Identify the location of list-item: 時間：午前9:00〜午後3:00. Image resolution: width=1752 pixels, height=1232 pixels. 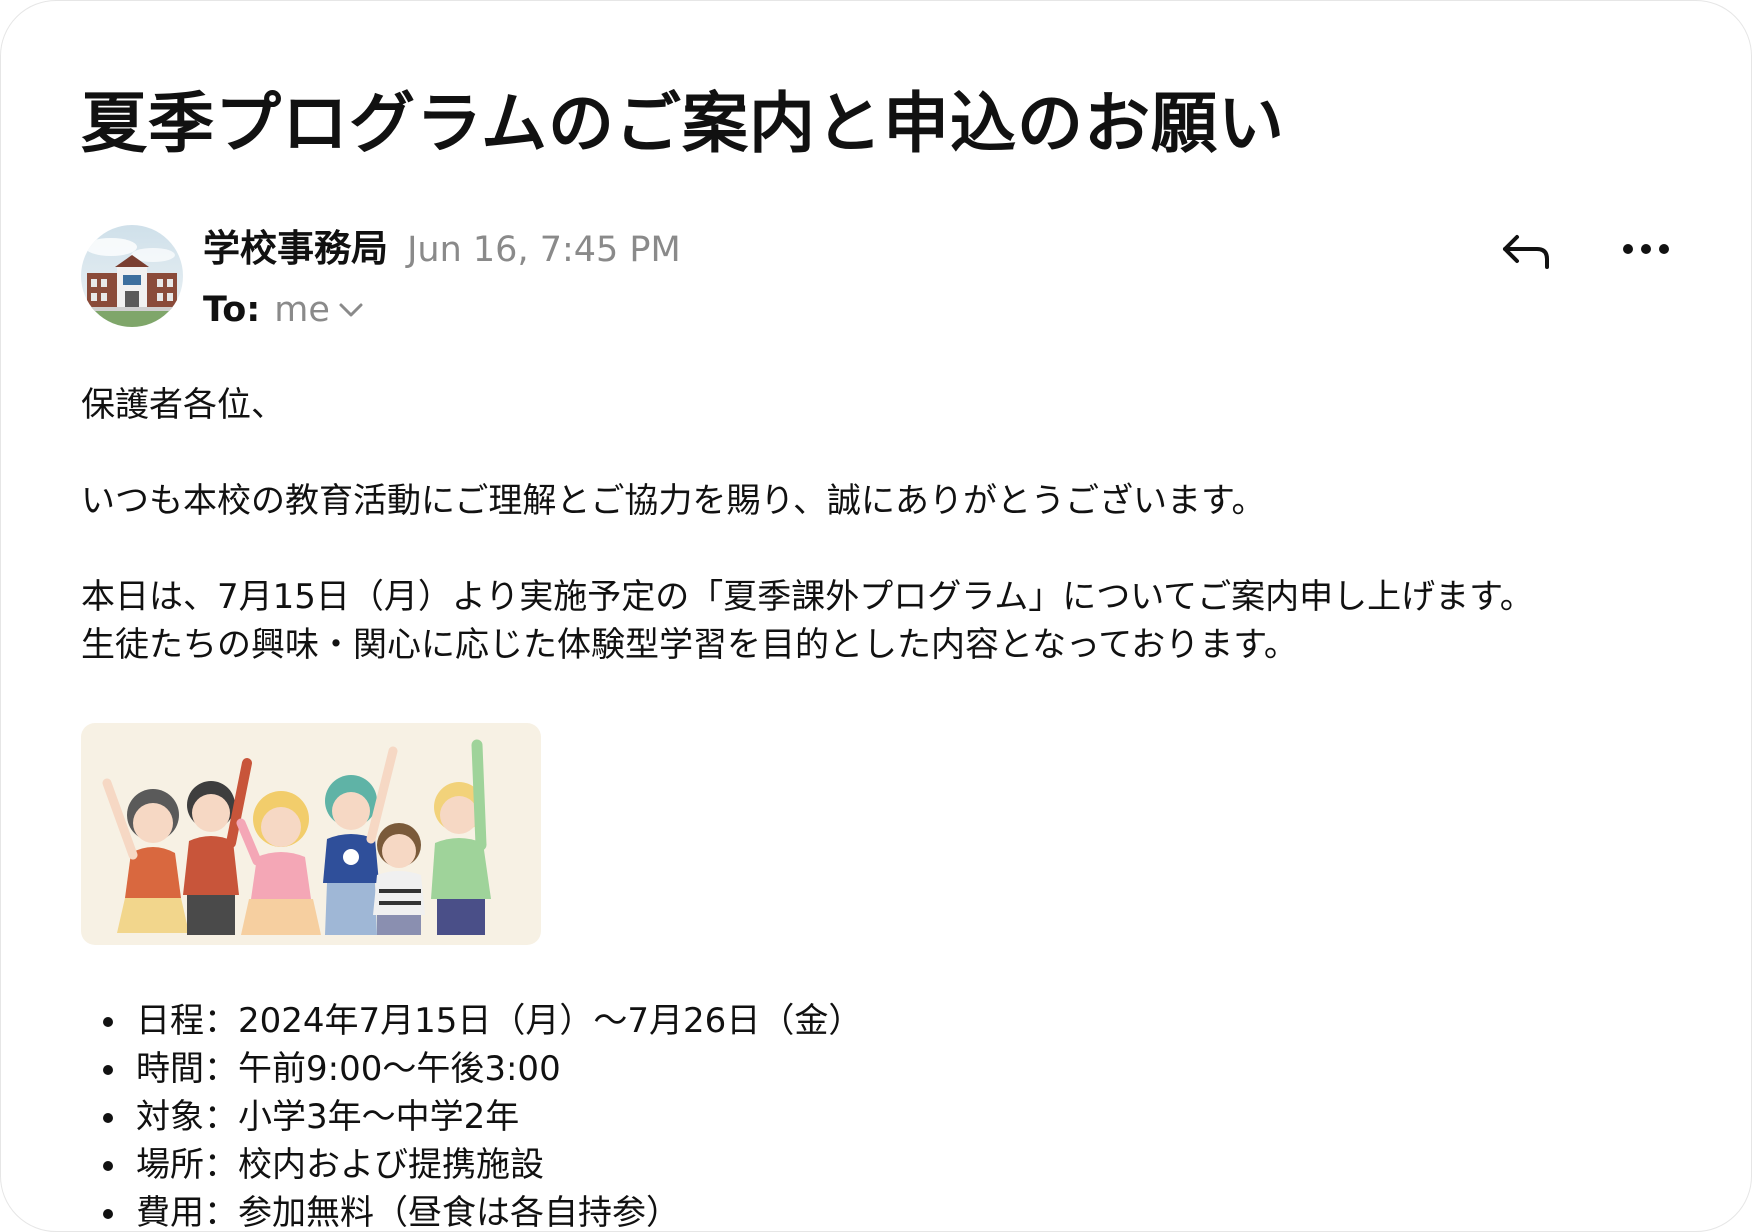
(471, 1069).